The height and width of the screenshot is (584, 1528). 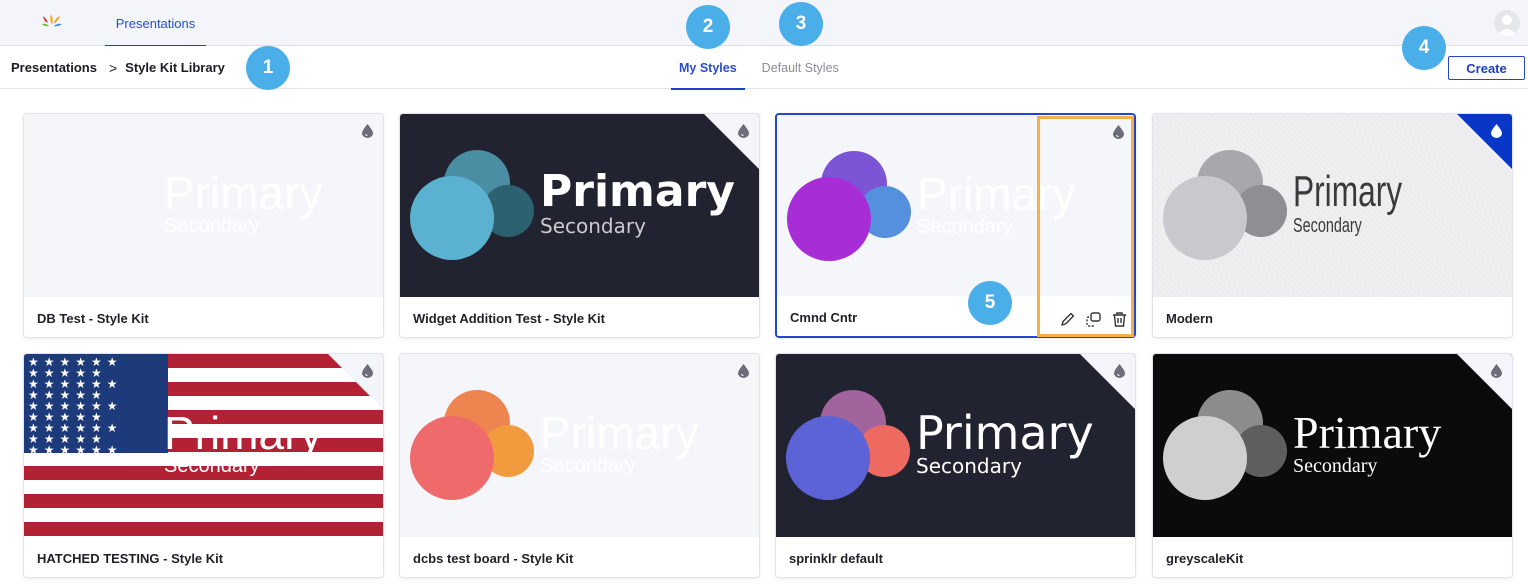 I want to click on breadcrumb: Presentations > Style Kit Library, so click(x=118, y=67).